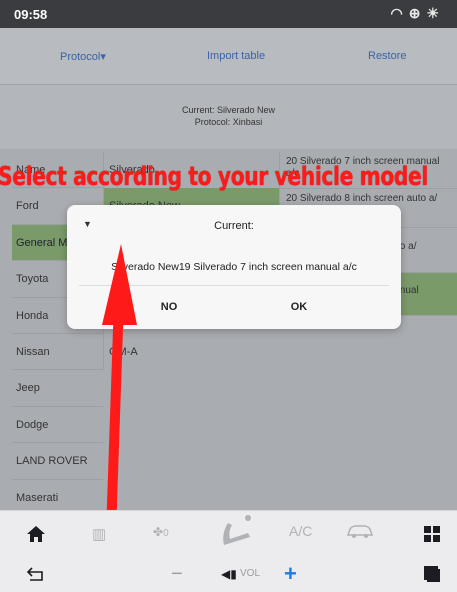 This screenshot has height=592, width=457. What do you see at coordinates (435, 13) in the screenshot?
I see `brightness-icon: ☀` at bounding box center [435, 13].